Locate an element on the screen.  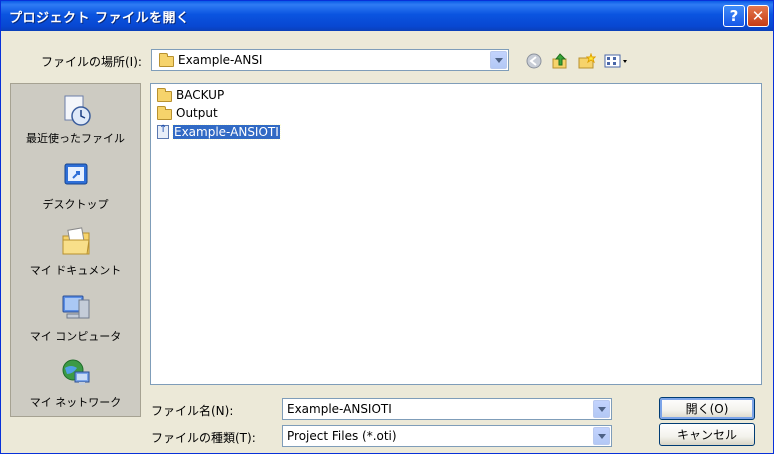
my-computer-icon is located at coordinates (76, 308).